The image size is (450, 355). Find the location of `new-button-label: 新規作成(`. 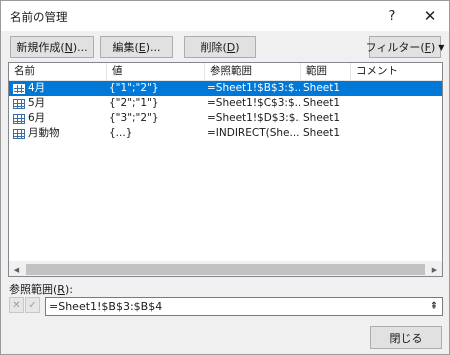

new-button-label: 新規作成( is located at coordinates (40, 47).